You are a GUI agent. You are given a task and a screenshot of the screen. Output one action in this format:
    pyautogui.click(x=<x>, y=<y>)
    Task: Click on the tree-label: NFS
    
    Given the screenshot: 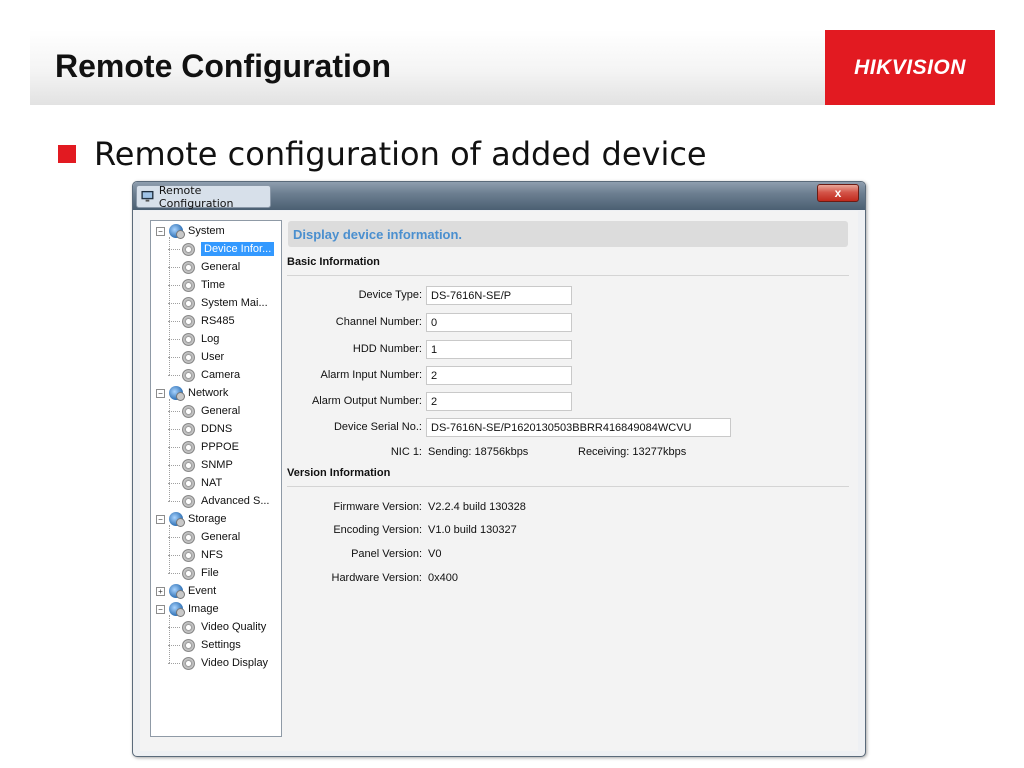 What is the action you would take?
    pyautogui.click(x=212, y=555)
    